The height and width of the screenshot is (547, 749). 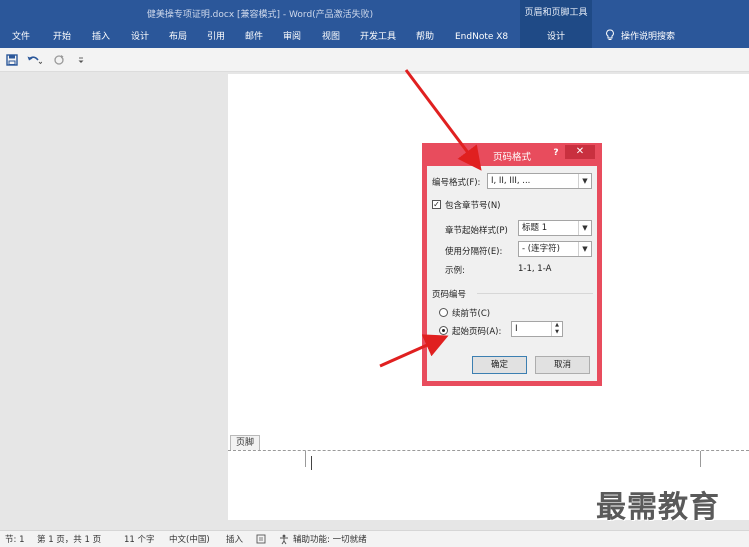 What do you see at coordinates (245, 442) in the screenshot?
I see `footer-tag: 页脚` at bounding box center [245, 442].